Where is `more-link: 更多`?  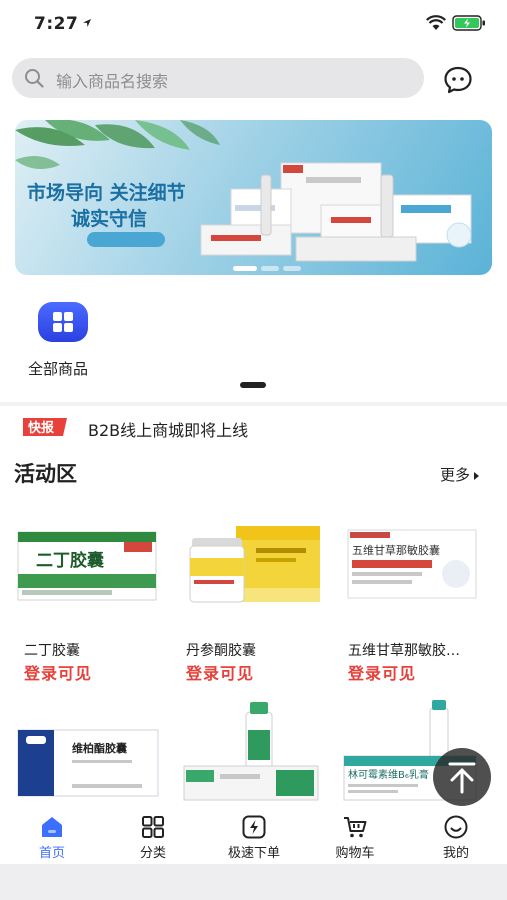 more-link: 更多 is located at coordinates (460, 474).